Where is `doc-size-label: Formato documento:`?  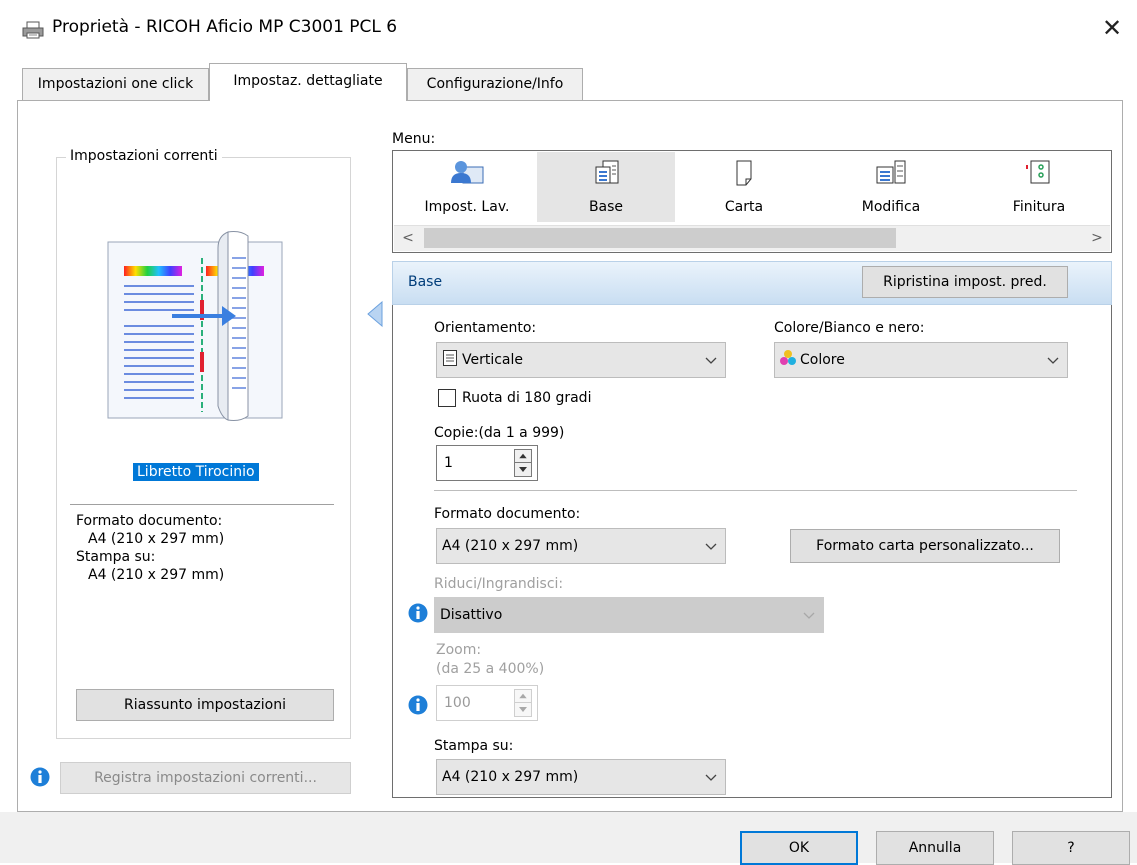
doc-size-label: Formato documento: is located at coordinates (507, 514).